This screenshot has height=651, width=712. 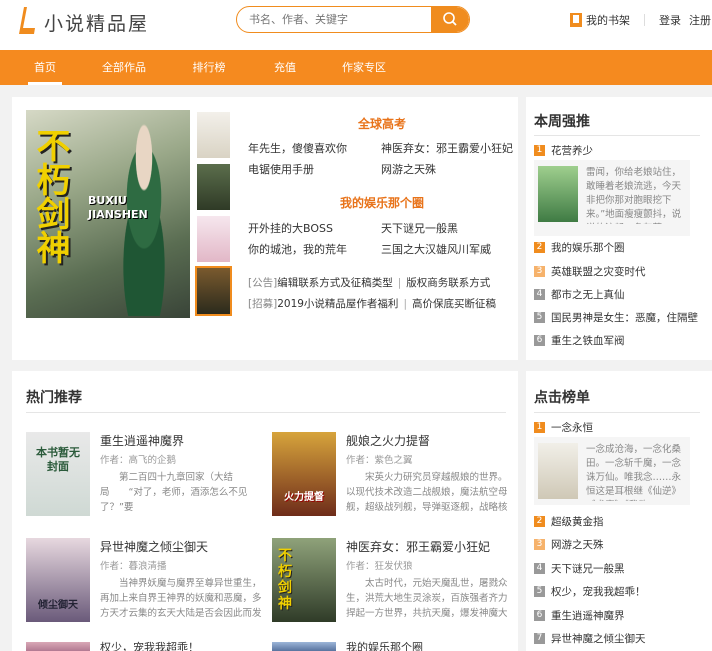 I want to click on announcement-link: 版权商务联系方式, so click(x=448, y=283).